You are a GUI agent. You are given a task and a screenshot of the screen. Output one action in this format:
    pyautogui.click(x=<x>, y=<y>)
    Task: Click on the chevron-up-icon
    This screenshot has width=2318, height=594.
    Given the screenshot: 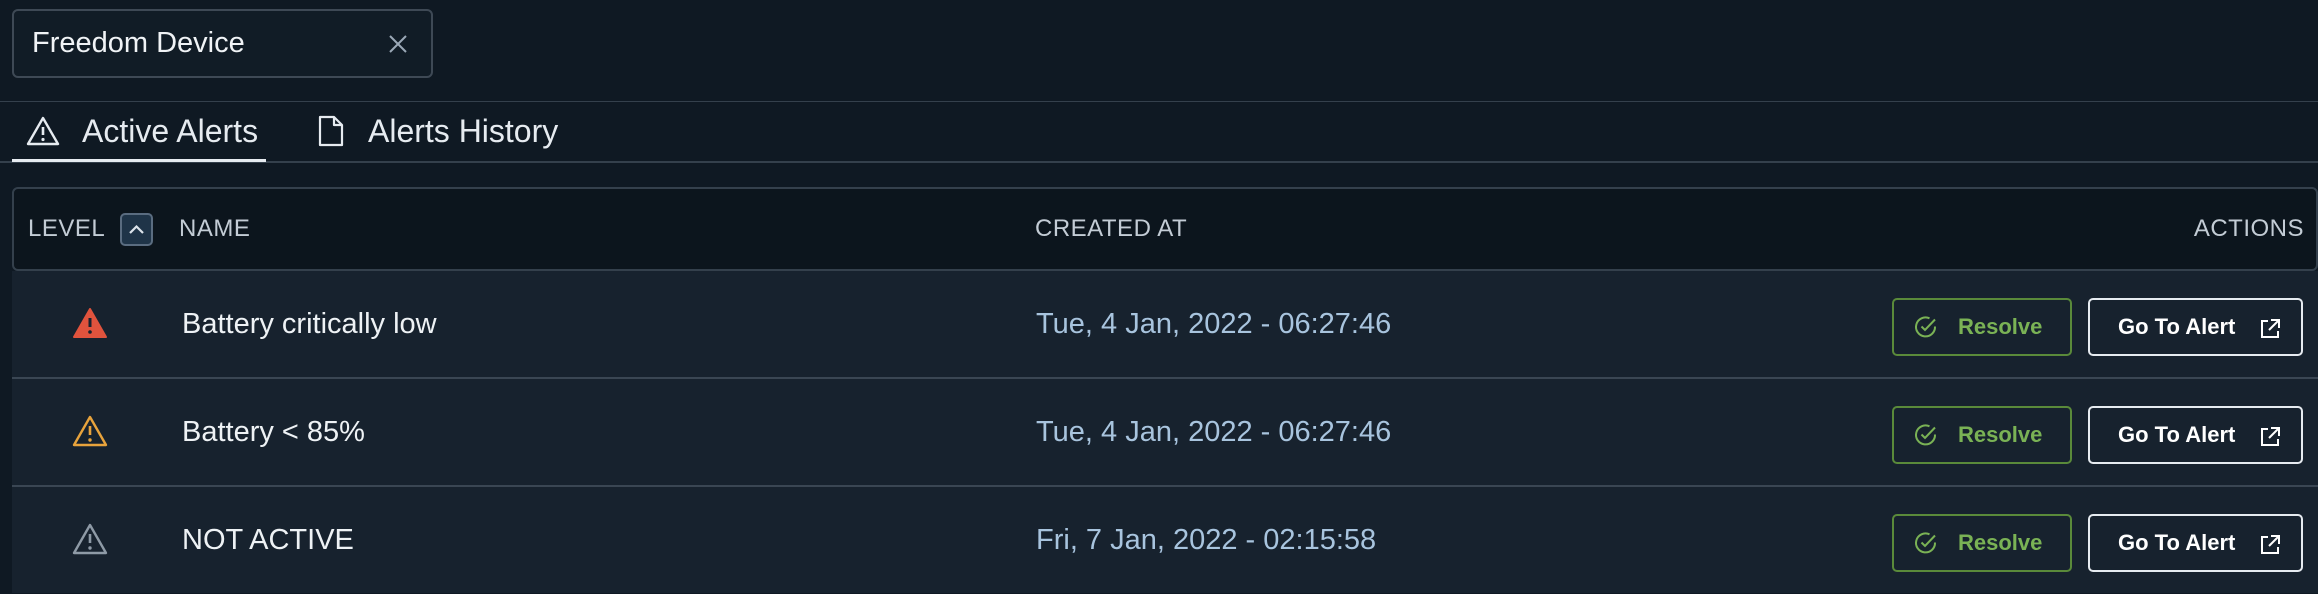 What is the action you would take?
    pyautogui.click(x=136, y=229)
    